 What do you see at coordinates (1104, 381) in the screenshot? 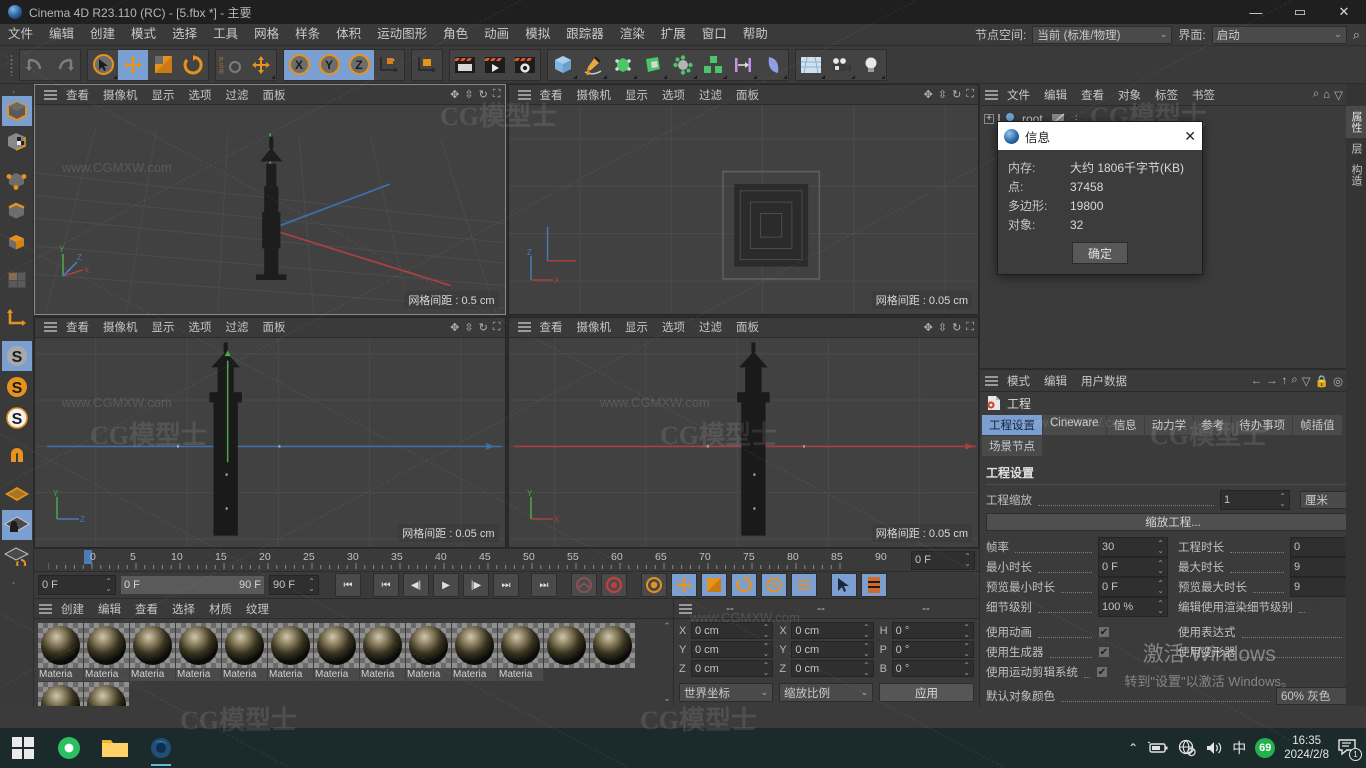
I see `attribute-menu-userdata: 用户数据` at bounding box center [1104, 381].